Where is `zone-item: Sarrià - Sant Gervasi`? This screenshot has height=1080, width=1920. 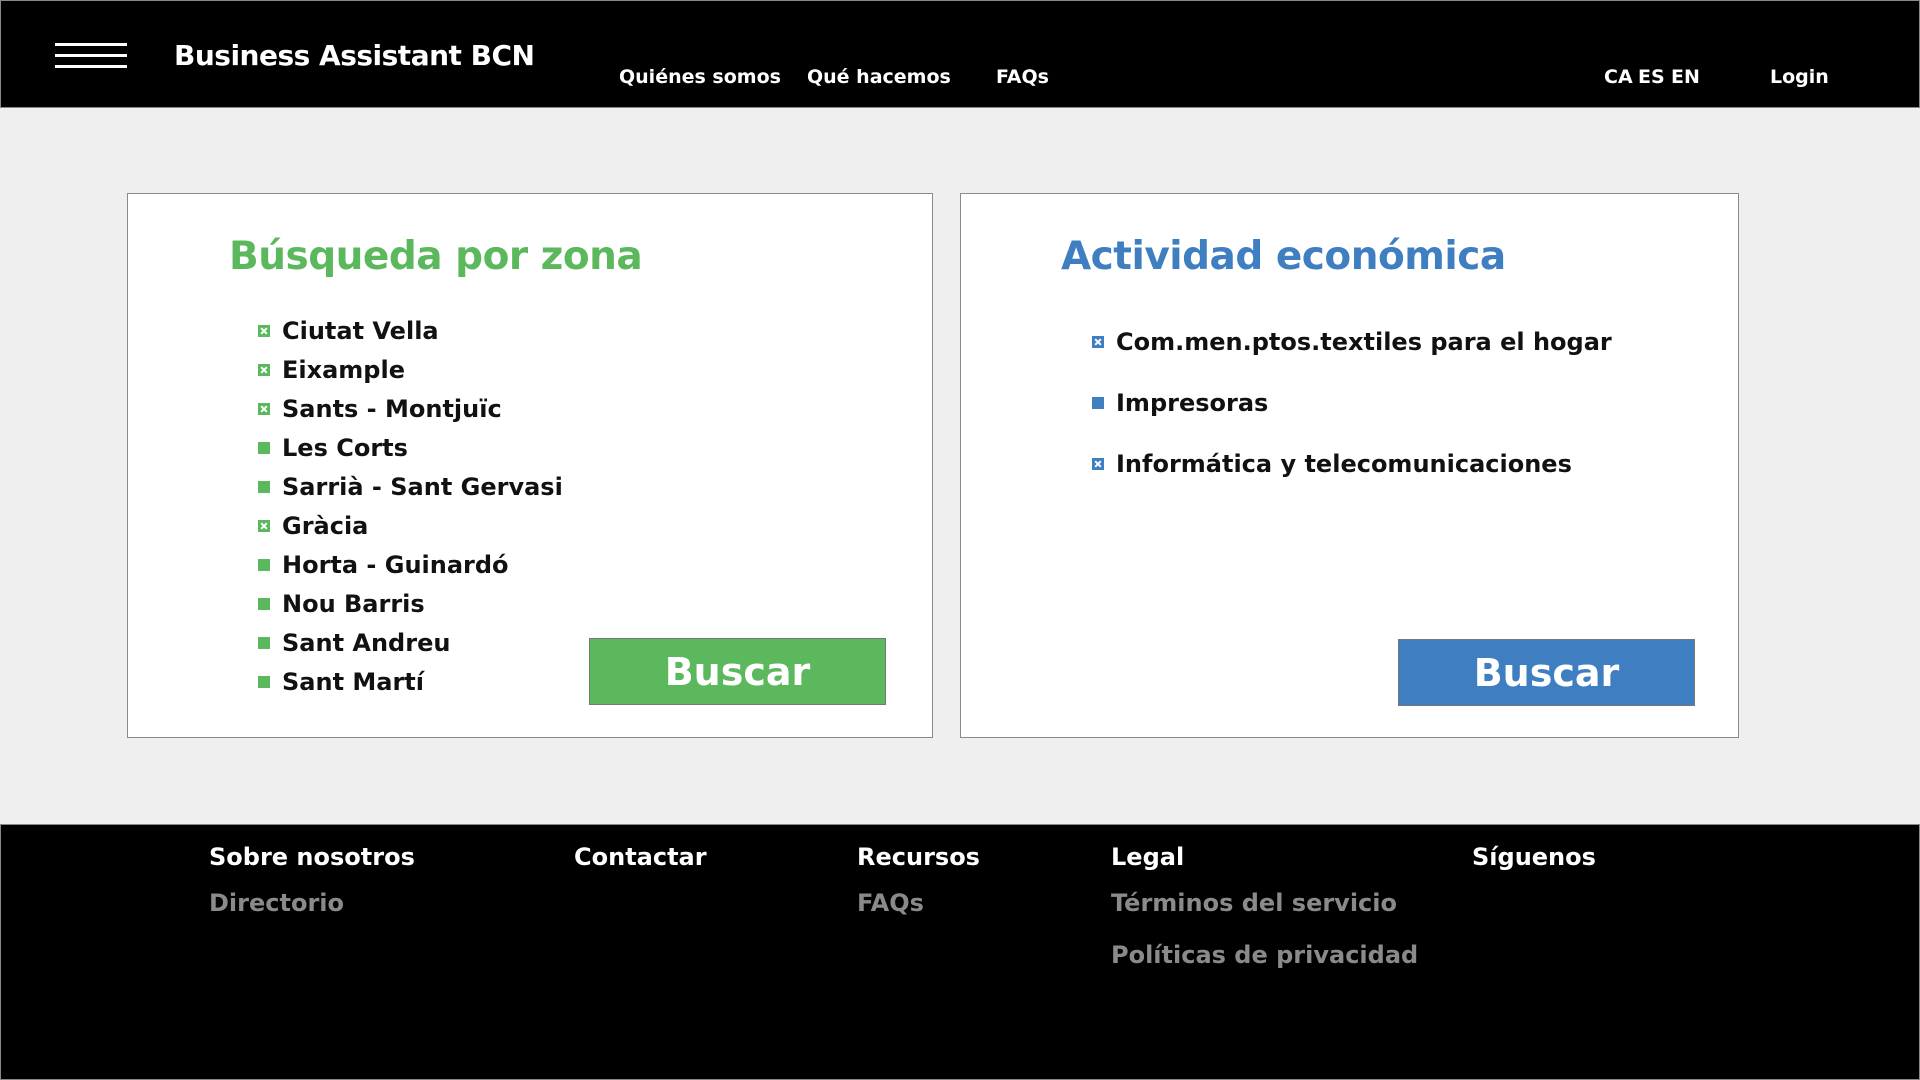 zone-item: Sarrià - Sant Gervasi is located at coordinates (410, 486).